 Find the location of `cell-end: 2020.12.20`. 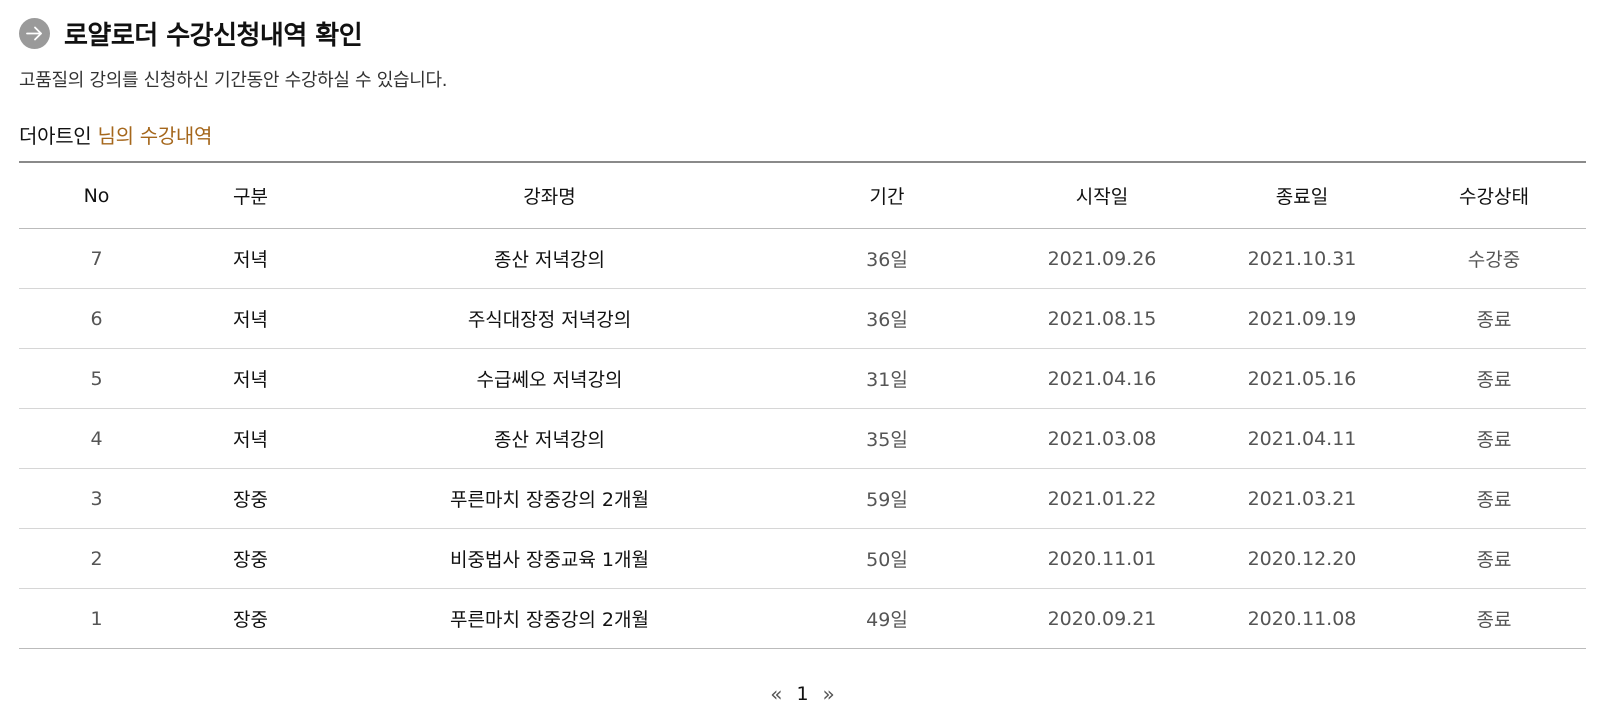

cell-end: 2020.12.20 is located at coordinates (1302, 558).